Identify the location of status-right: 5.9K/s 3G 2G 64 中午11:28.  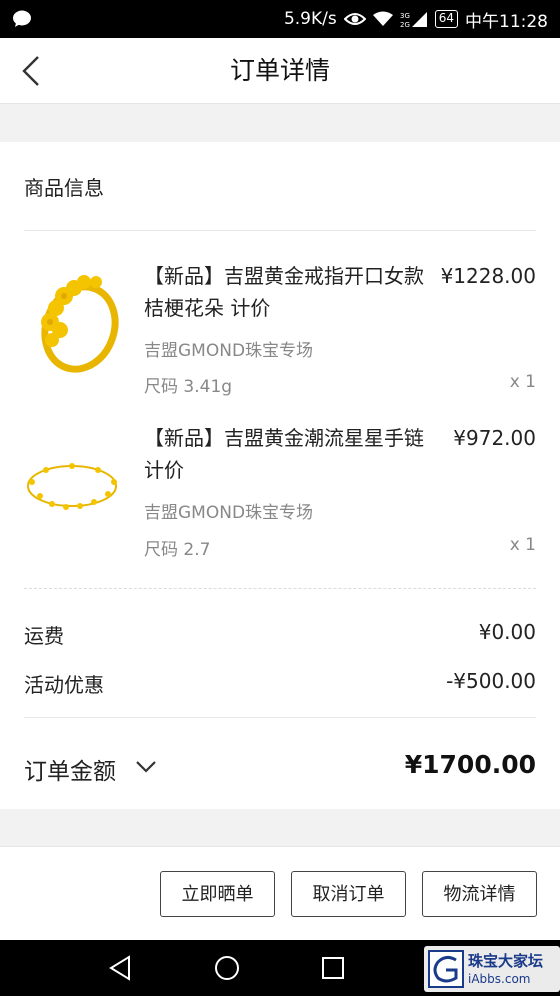
(416, 19).